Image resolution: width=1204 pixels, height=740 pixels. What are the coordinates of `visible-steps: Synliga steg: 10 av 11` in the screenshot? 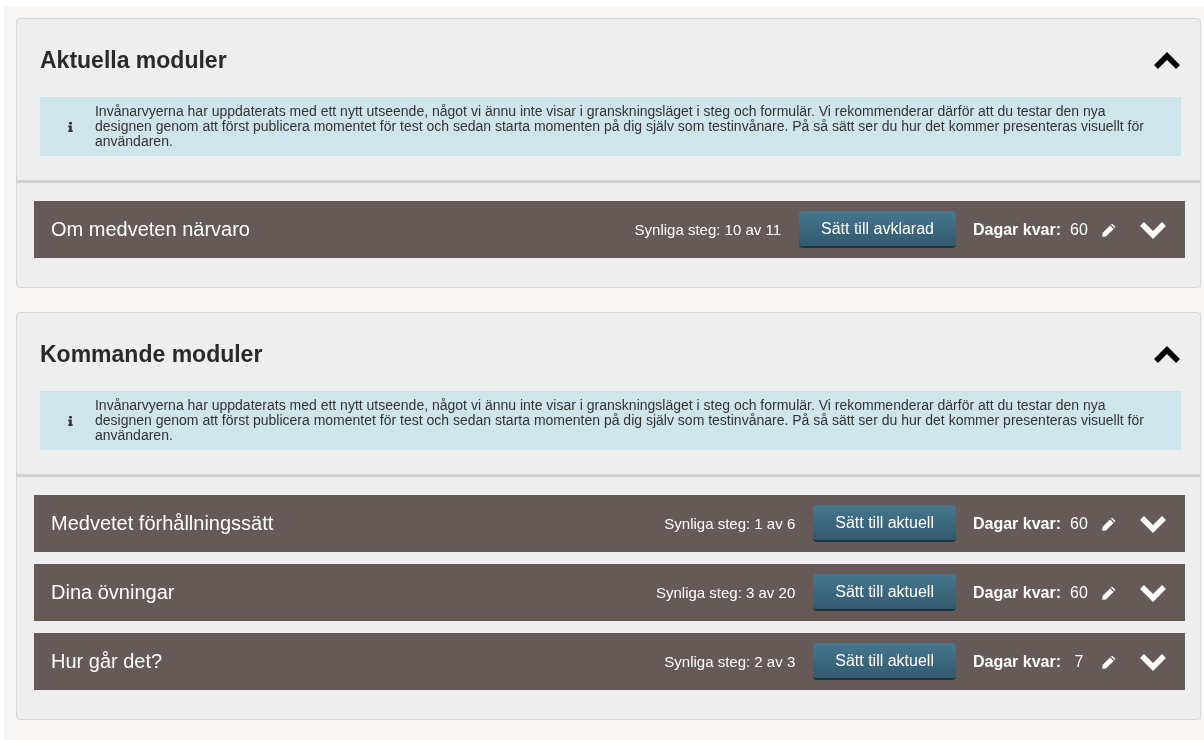 It's located at (707, 229).